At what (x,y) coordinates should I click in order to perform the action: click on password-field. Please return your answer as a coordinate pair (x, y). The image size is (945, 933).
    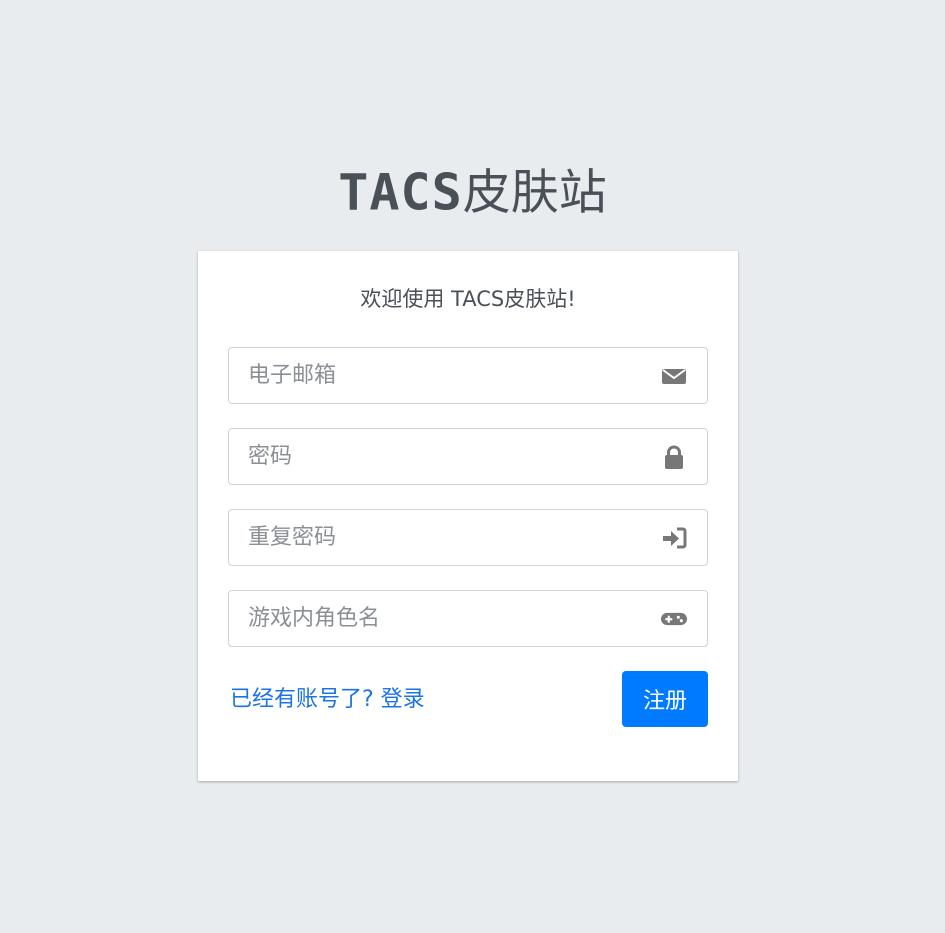
    Looking at the image, I should click on (468, 456).